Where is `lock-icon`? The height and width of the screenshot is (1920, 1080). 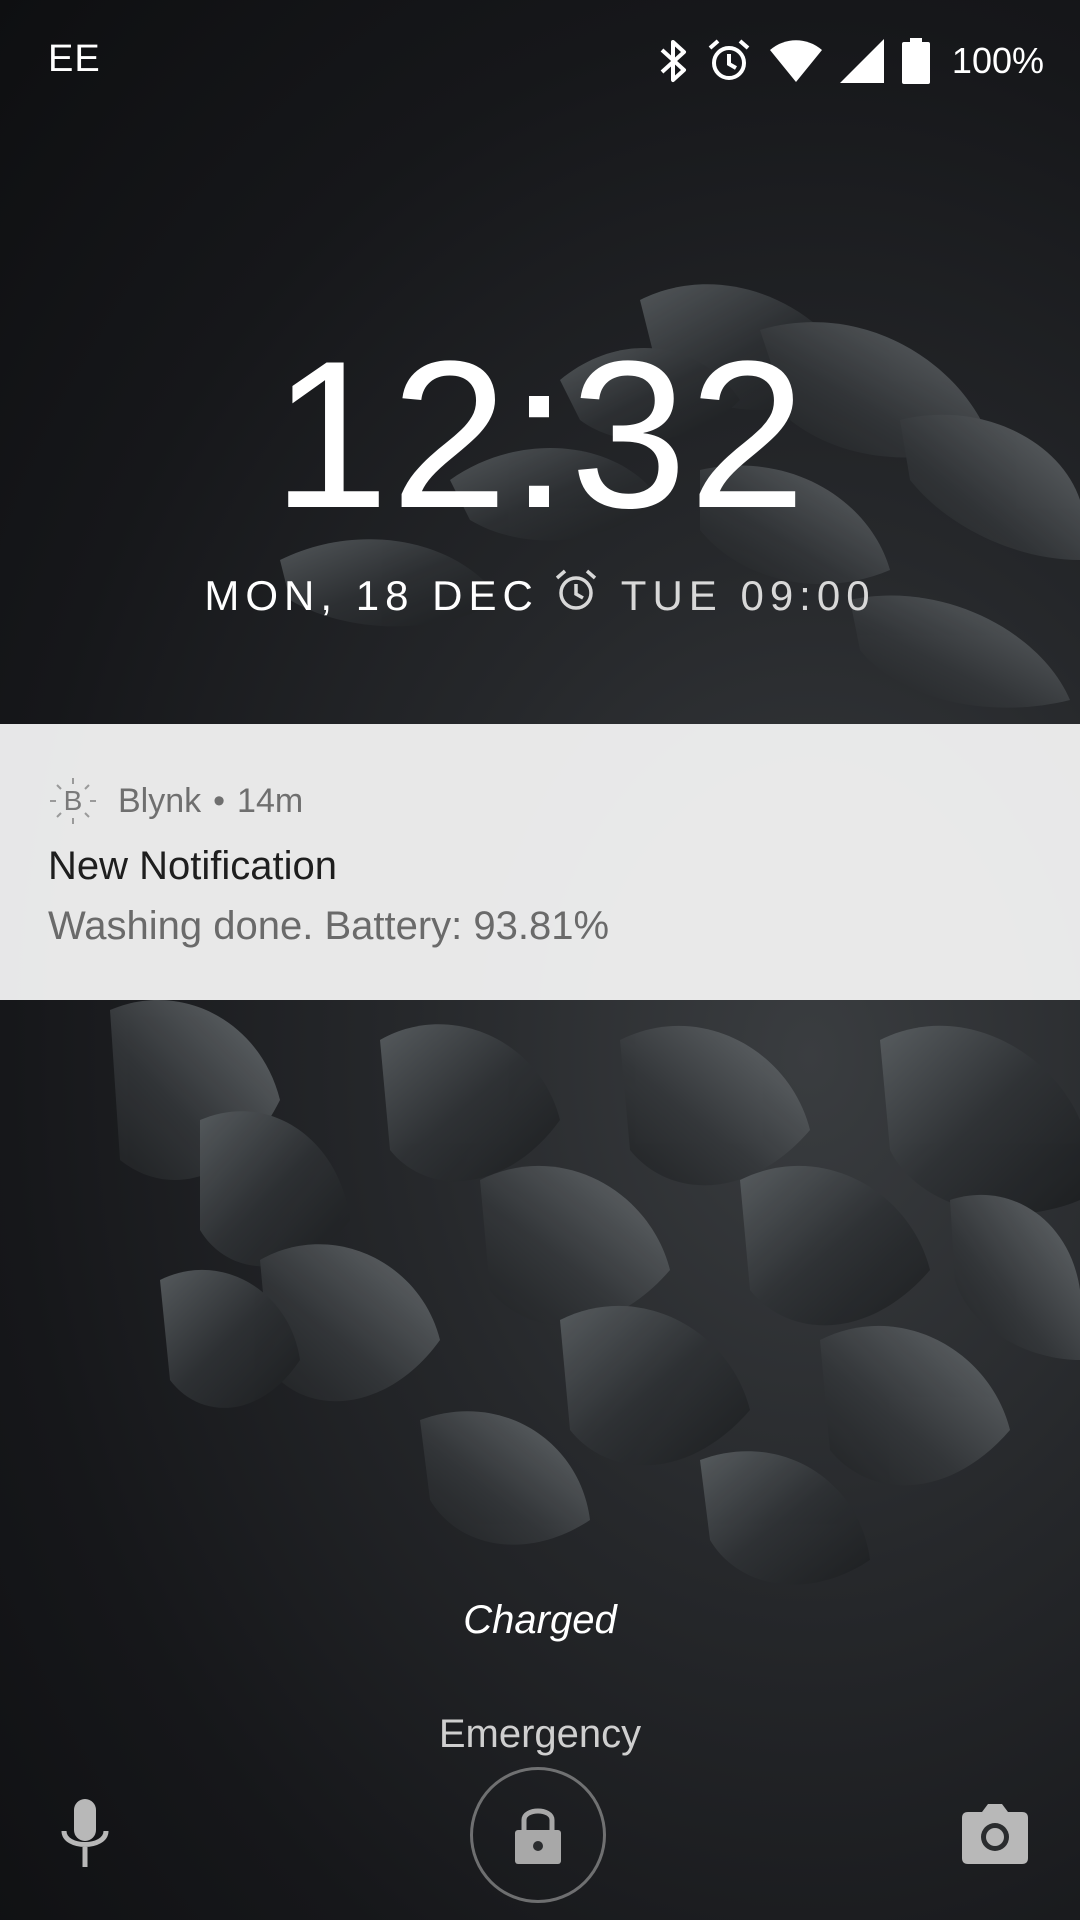 lock-icon is located at coordinates (538, 1836).